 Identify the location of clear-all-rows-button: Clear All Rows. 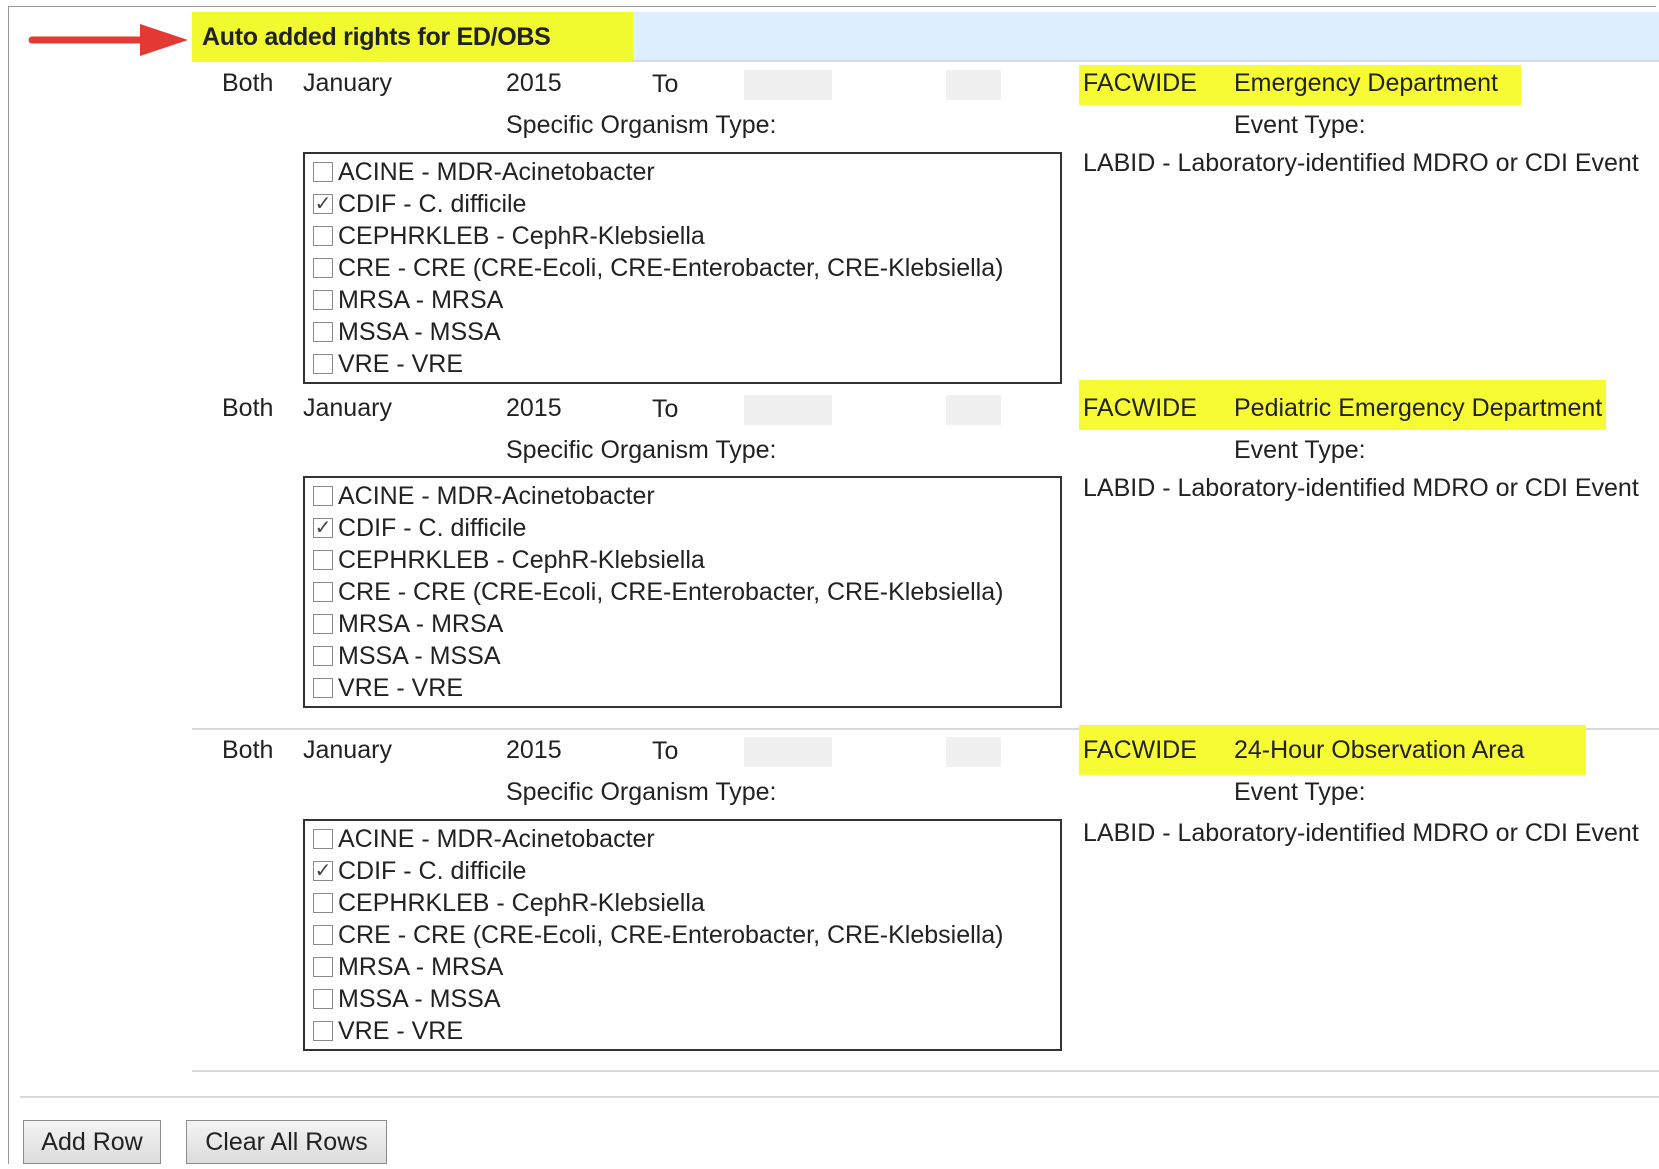
(286, 1142).